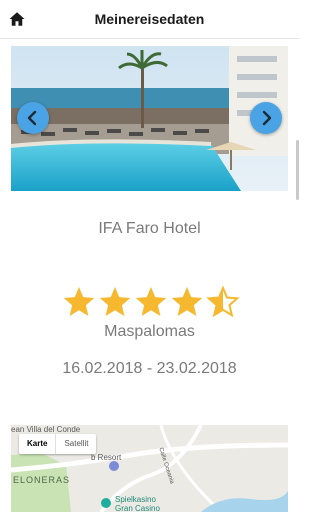 This screenshot has width=320, height=512. What do you see at coordinates (106, 457) in the screenshot?
I see `map-label-resort: b Resort` at bounding box center [106, 457].